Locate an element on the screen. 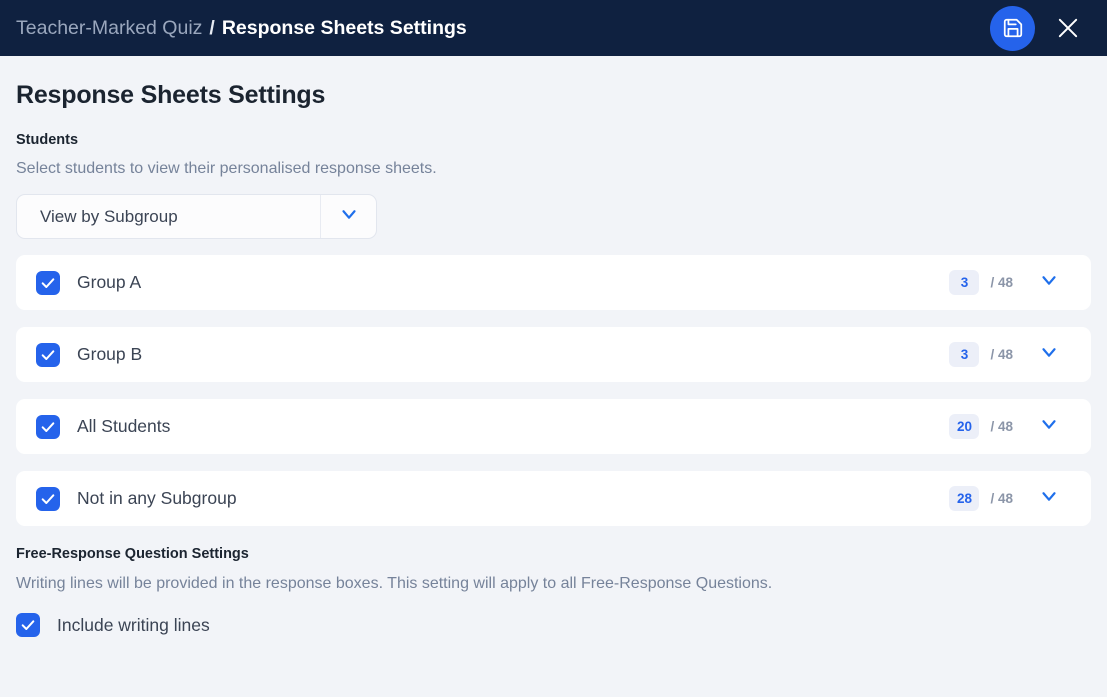  table-row: Not in any Subgroup 28 / 48 is located at coordinates (553, 498).